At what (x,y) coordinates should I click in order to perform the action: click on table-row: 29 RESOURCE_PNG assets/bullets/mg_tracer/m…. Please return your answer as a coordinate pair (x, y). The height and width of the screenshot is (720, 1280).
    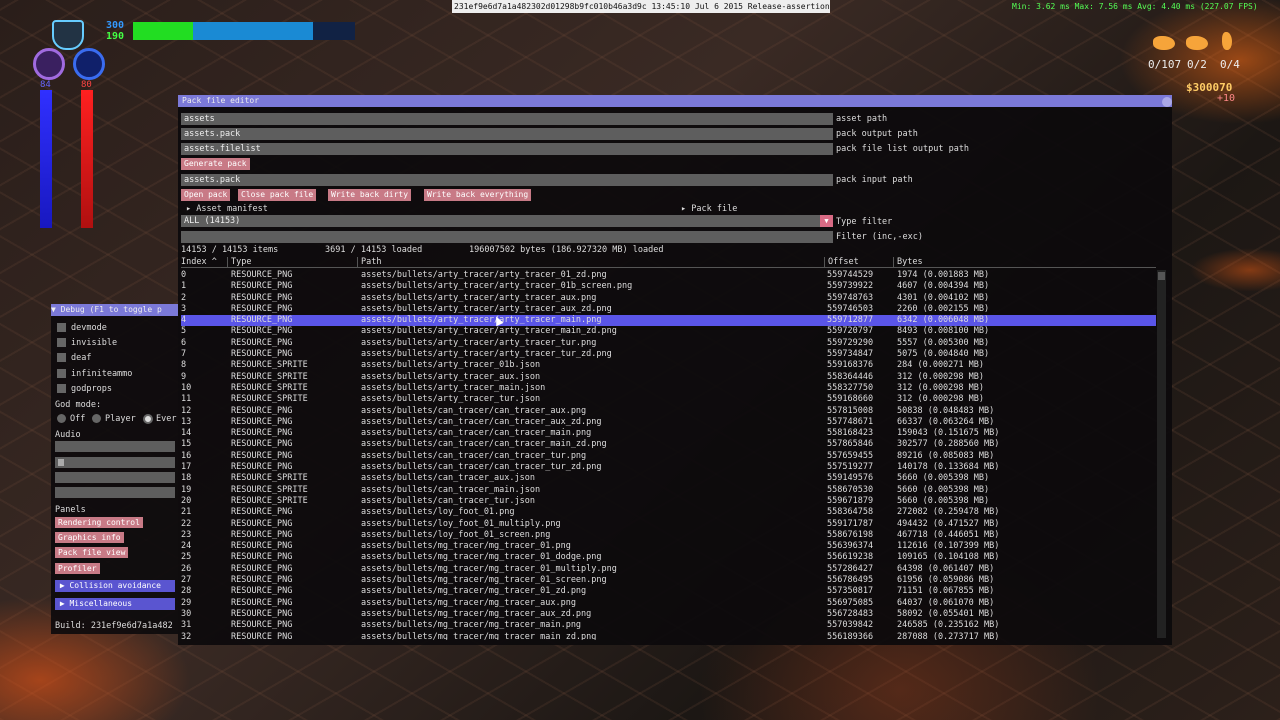
    Looking at the image, I should click on (668, 603).